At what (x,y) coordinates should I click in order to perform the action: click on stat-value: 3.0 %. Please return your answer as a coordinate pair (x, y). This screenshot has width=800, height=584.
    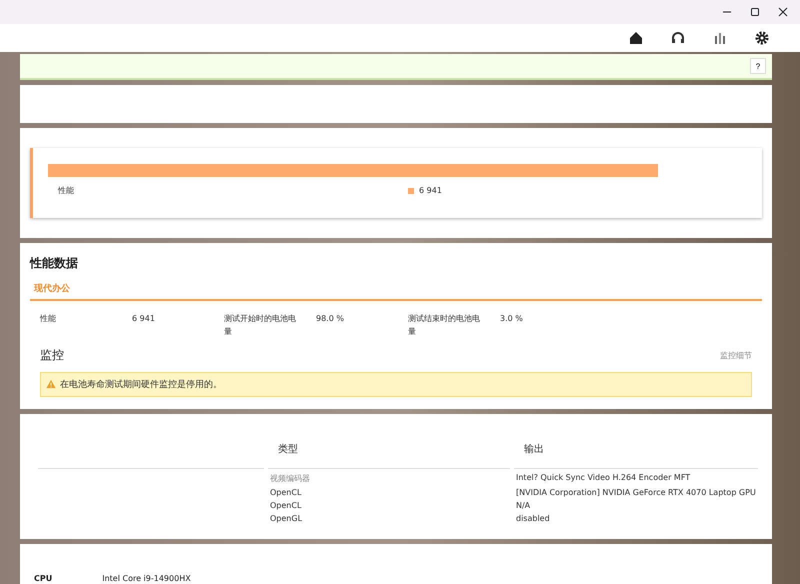
    Looking at the image, I should click on (512, 319).